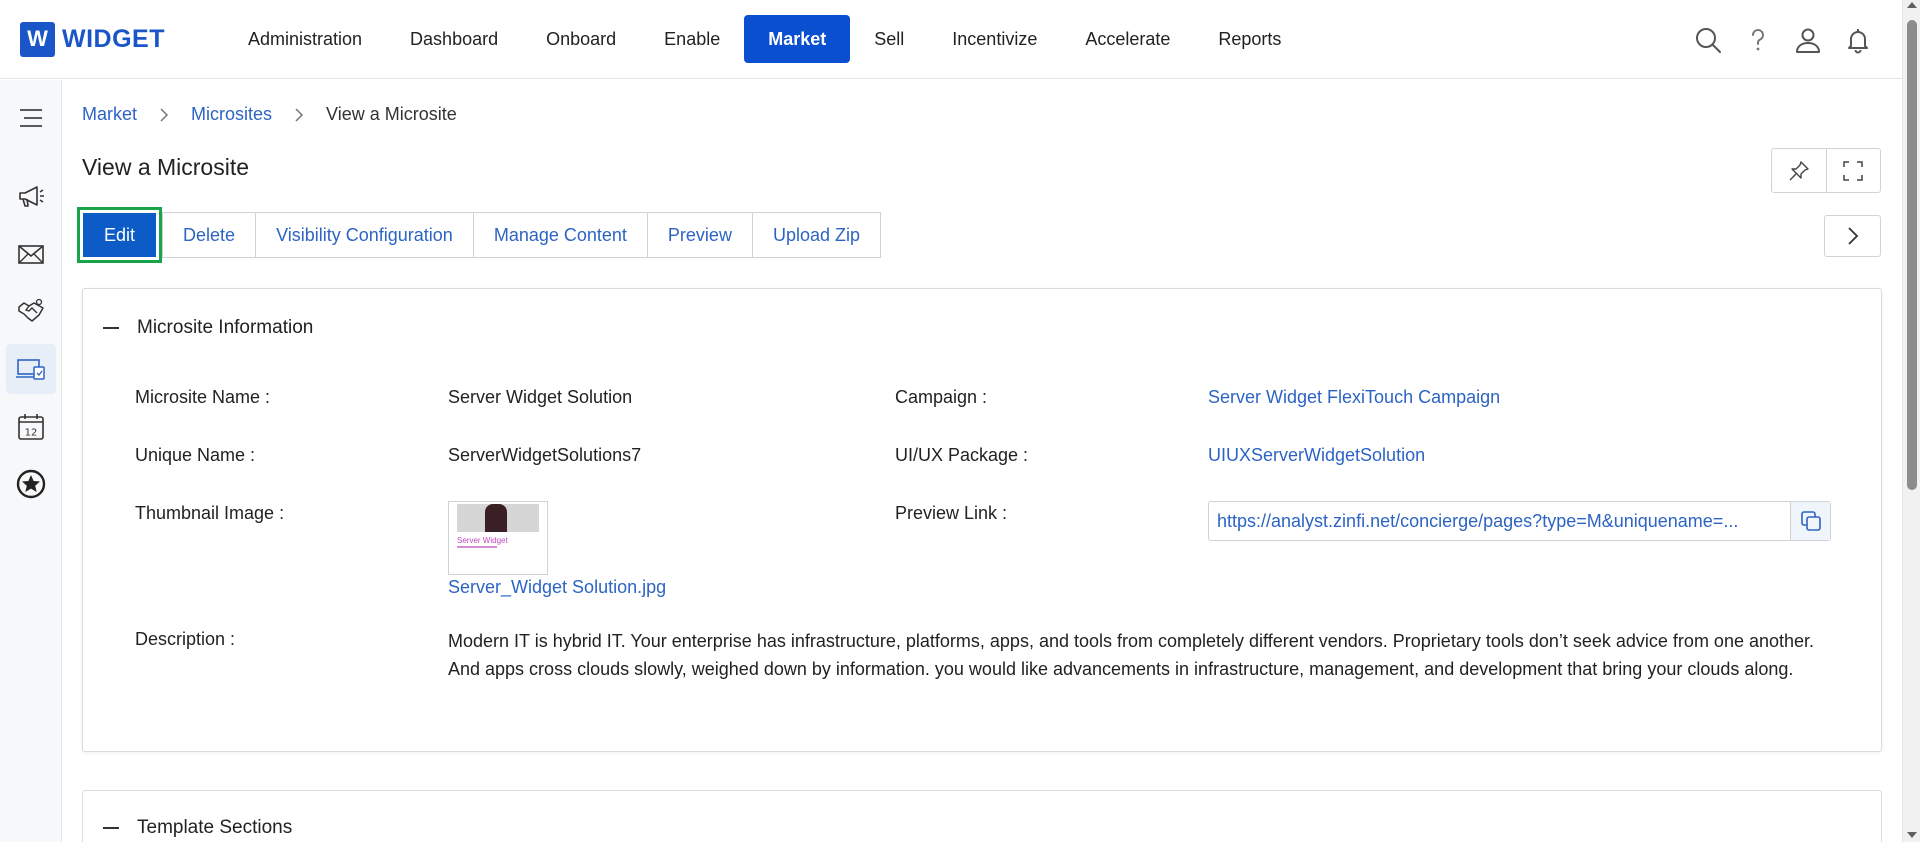 The image size is (1920, 842). What do you see at coordinates (203, 397) in the screenshot?
I see `microsite-name-label: Microsite Name :` at bounding box center [203, 397].